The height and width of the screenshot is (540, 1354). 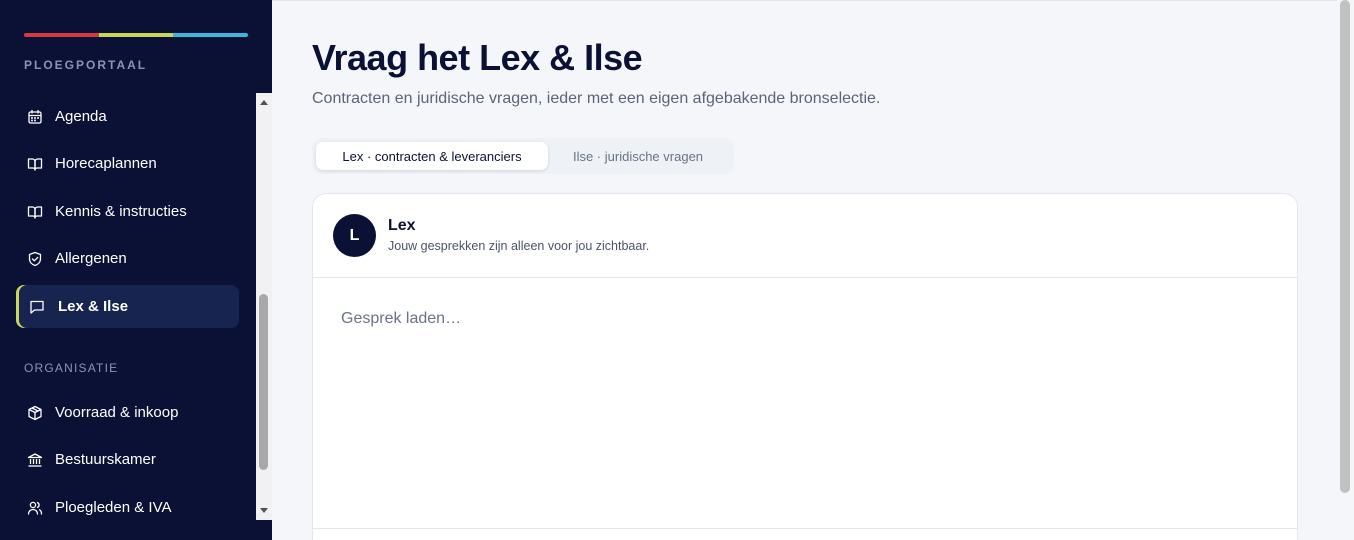 I want to click on sidebar-item-horecaplannen: Horecaplannen, so click(x=127, y=163).